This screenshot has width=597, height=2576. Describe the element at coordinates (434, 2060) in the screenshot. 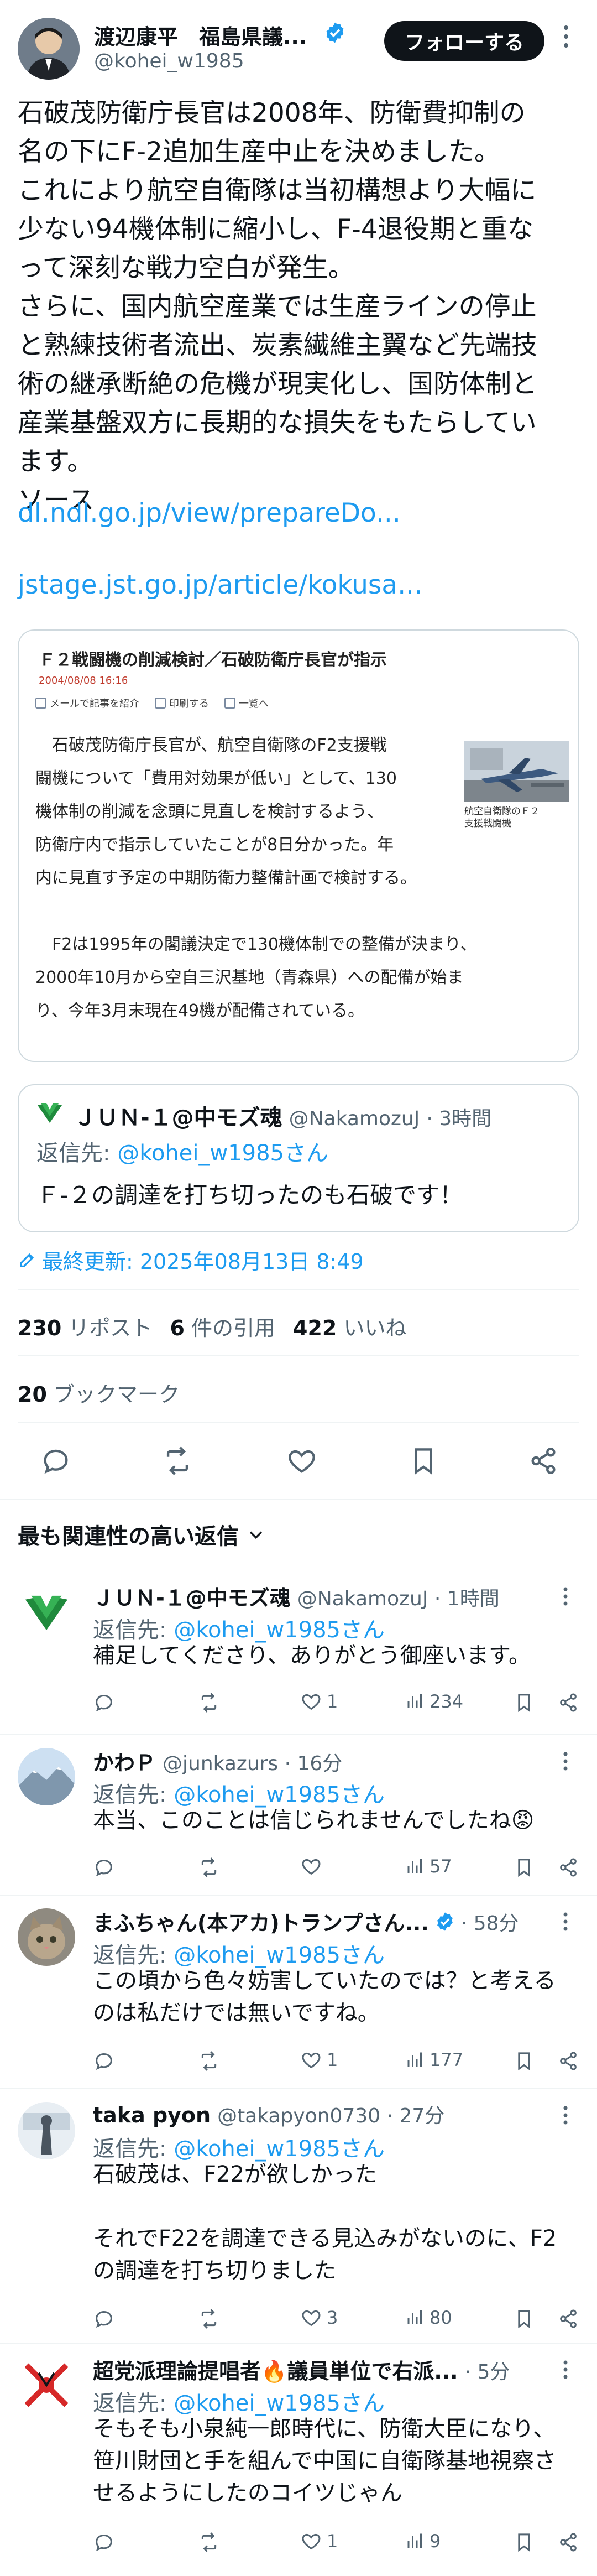

I see `reply-views: 177` at that location.